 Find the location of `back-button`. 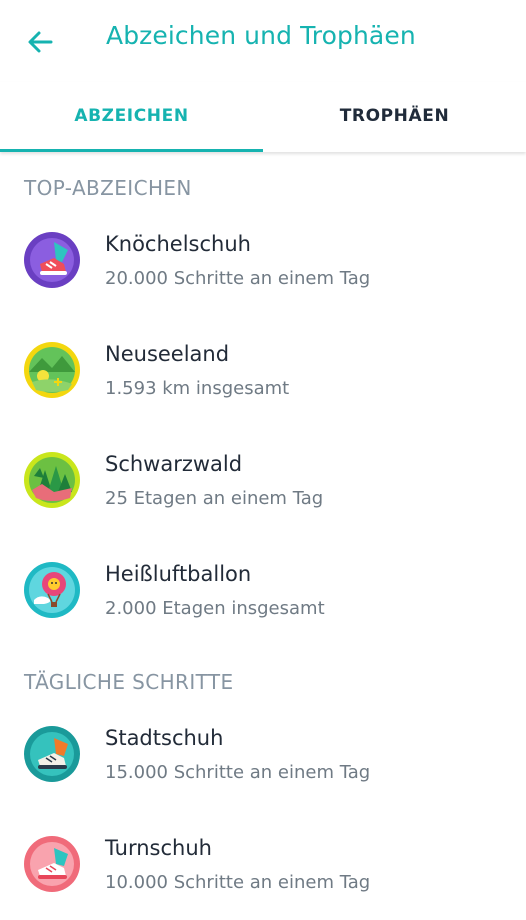

back-button is located at coordinates (40, 42).